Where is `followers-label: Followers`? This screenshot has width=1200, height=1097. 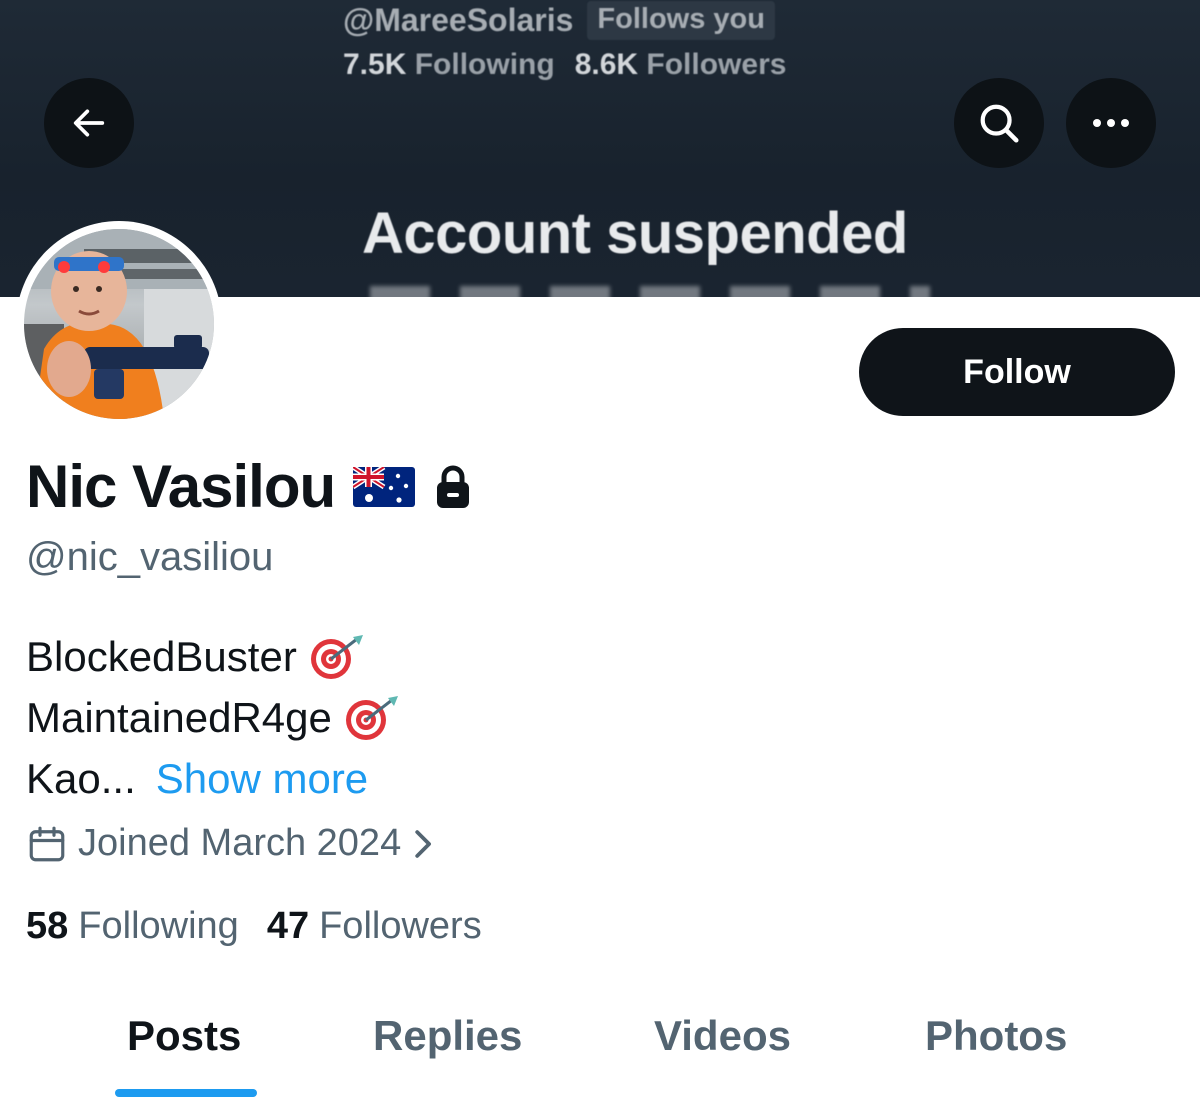
followers-label: Followers is located at coordinates (400, 926).